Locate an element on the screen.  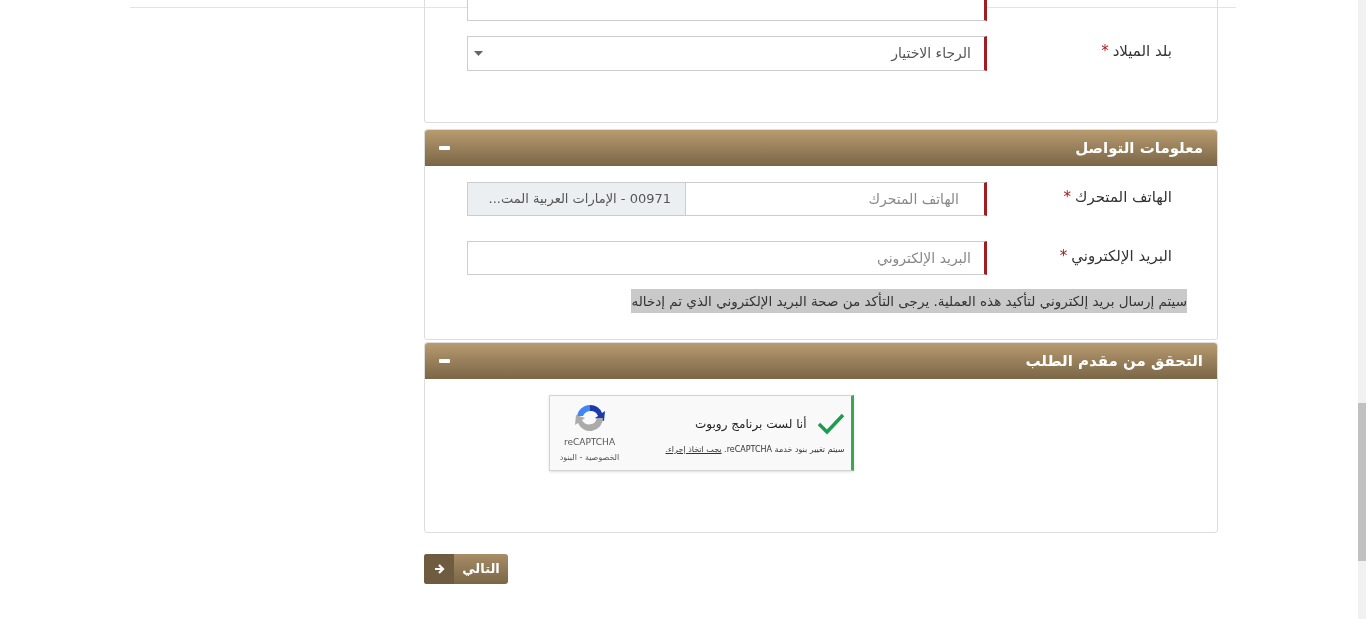
checkmark-icon is located at coordinates (830, 424).